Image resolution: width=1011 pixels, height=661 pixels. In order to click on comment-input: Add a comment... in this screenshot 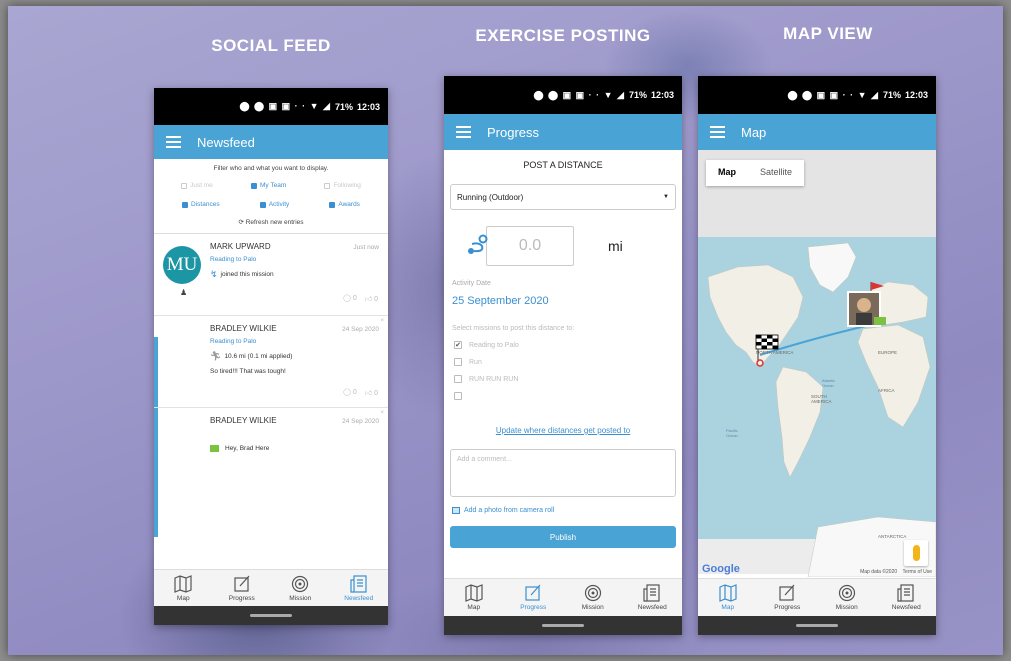, I will do `click(563, 473)`.